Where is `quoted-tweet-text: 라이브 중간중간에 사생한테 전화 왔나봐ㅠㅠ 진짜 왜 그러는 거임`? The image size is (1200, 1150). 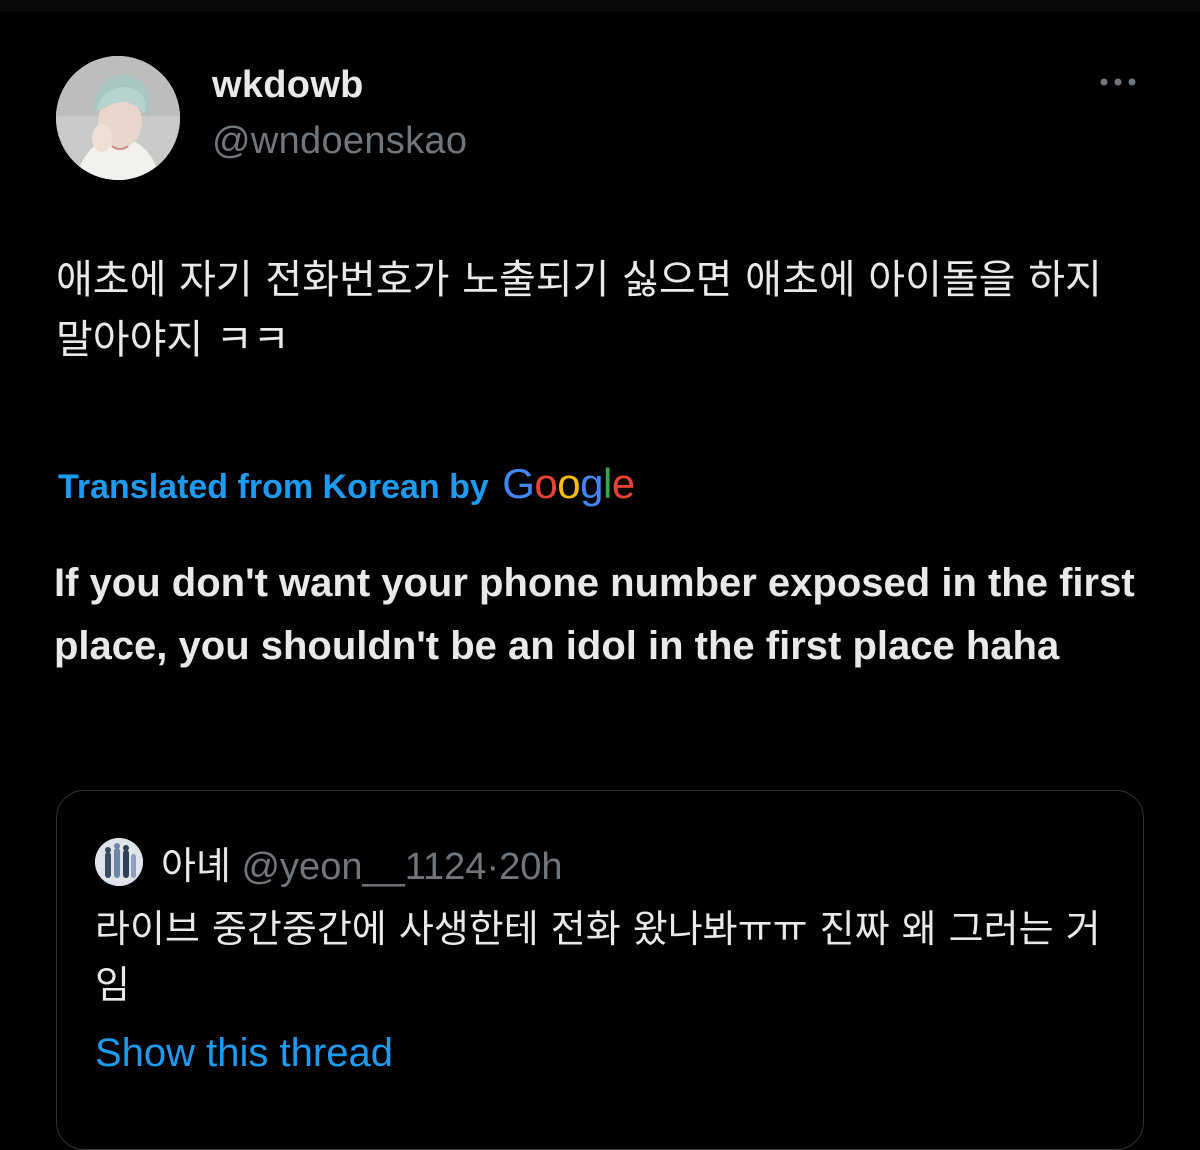 quoted-tweet-text: 라이브 중간중간에 사생한테 전화 왔나봐ㅠㅠ 진짜 왜 그러는 거임 is located at coordinates (598, 957).